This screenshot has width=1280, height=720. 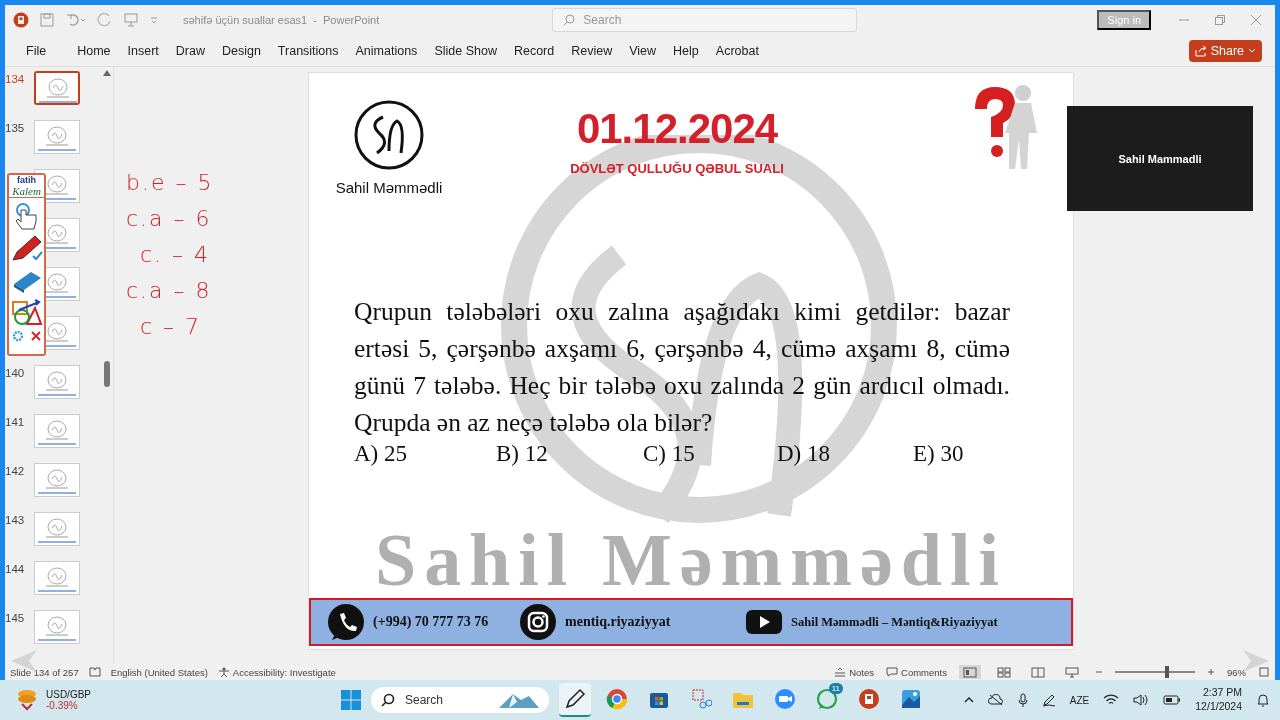 What do you see at coordinates (592, 50) in the screenshot?
I see `ribbon-tab: Review` at bounding box center [592, 50].